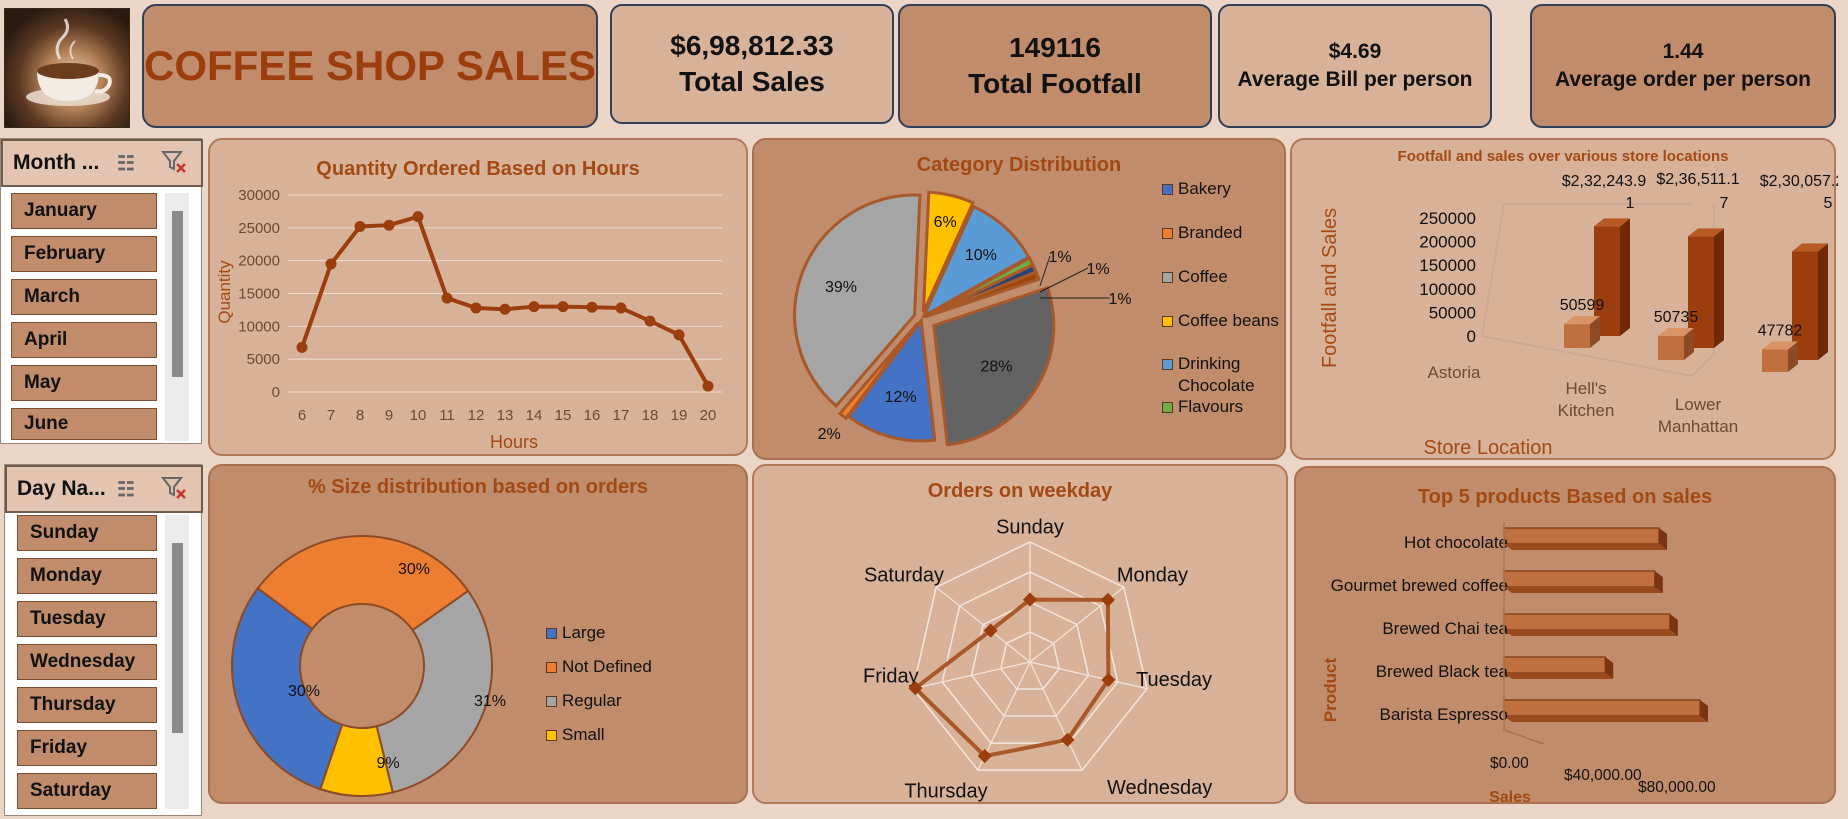 The height and width of the screenshot is (819, 1848). Describe the element at coordinates (1677, 787) in the screenshot. I see `x-tick-label: $80,000.00` at that location.